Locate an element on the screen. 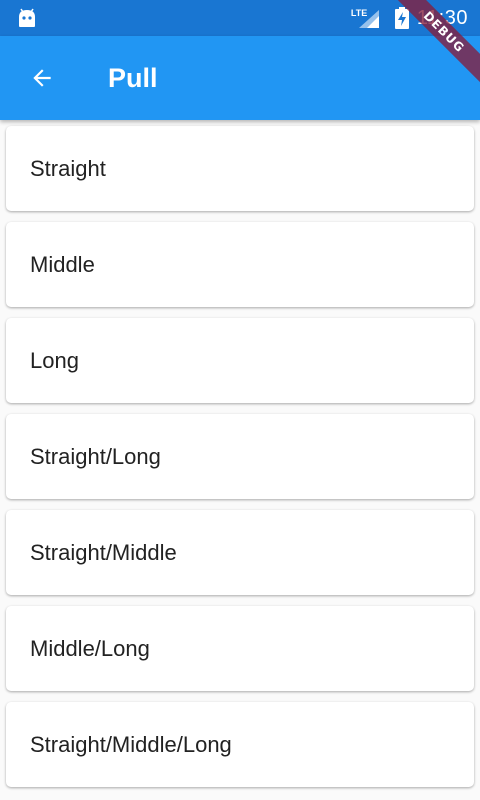 The image size is (480, 800). app-bar: Pull is located at coordinates (240, 78).